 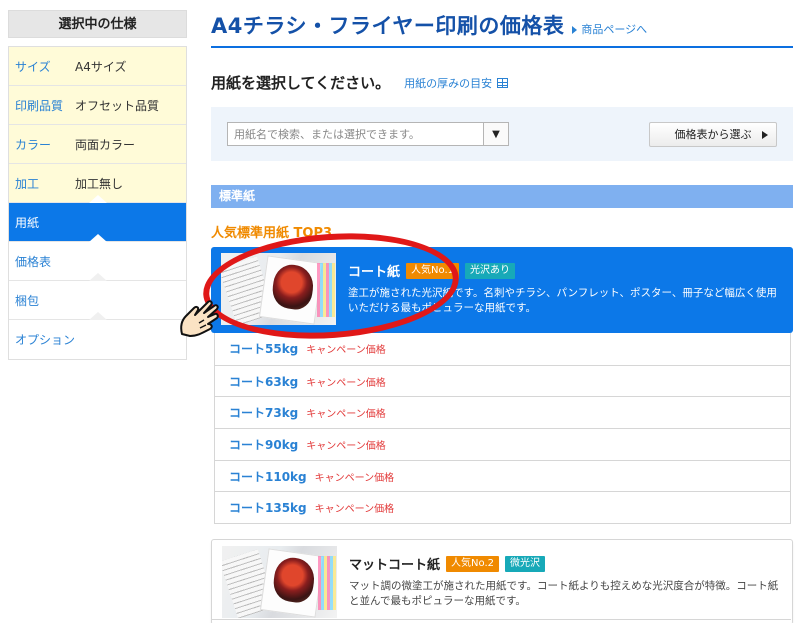 I want to click on sidebar-item-options: オプション, so click(x=97, y=339).